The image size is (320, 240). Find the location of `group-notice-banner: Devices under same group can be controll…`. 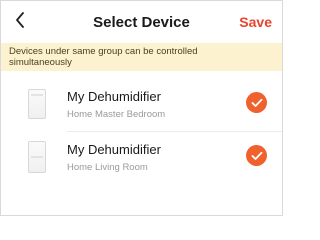

group-notice-banner: Devices under same group can be controll… is located at coordinates (141, 57).